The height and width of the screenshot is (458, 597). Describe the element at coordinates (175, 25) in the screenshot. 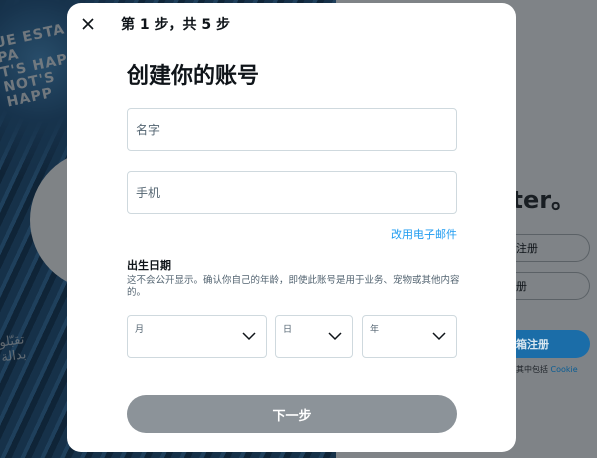

I see `step-indicator: 第 1 步，共 5 步` at that location.